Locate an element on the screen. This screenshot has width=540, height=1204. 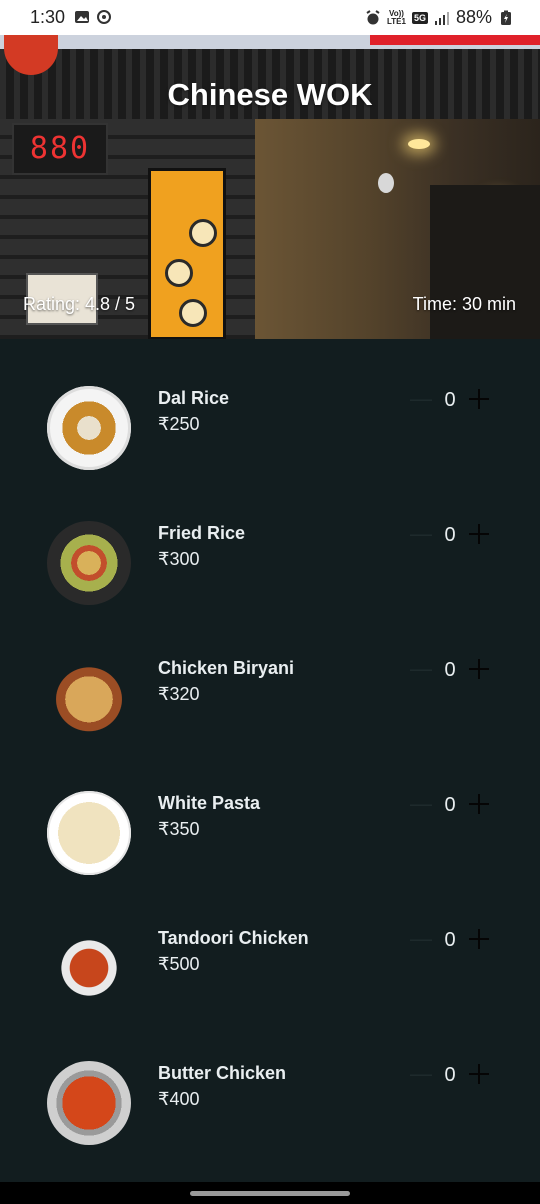
ceiling-light is located at coordinates (419, 144).